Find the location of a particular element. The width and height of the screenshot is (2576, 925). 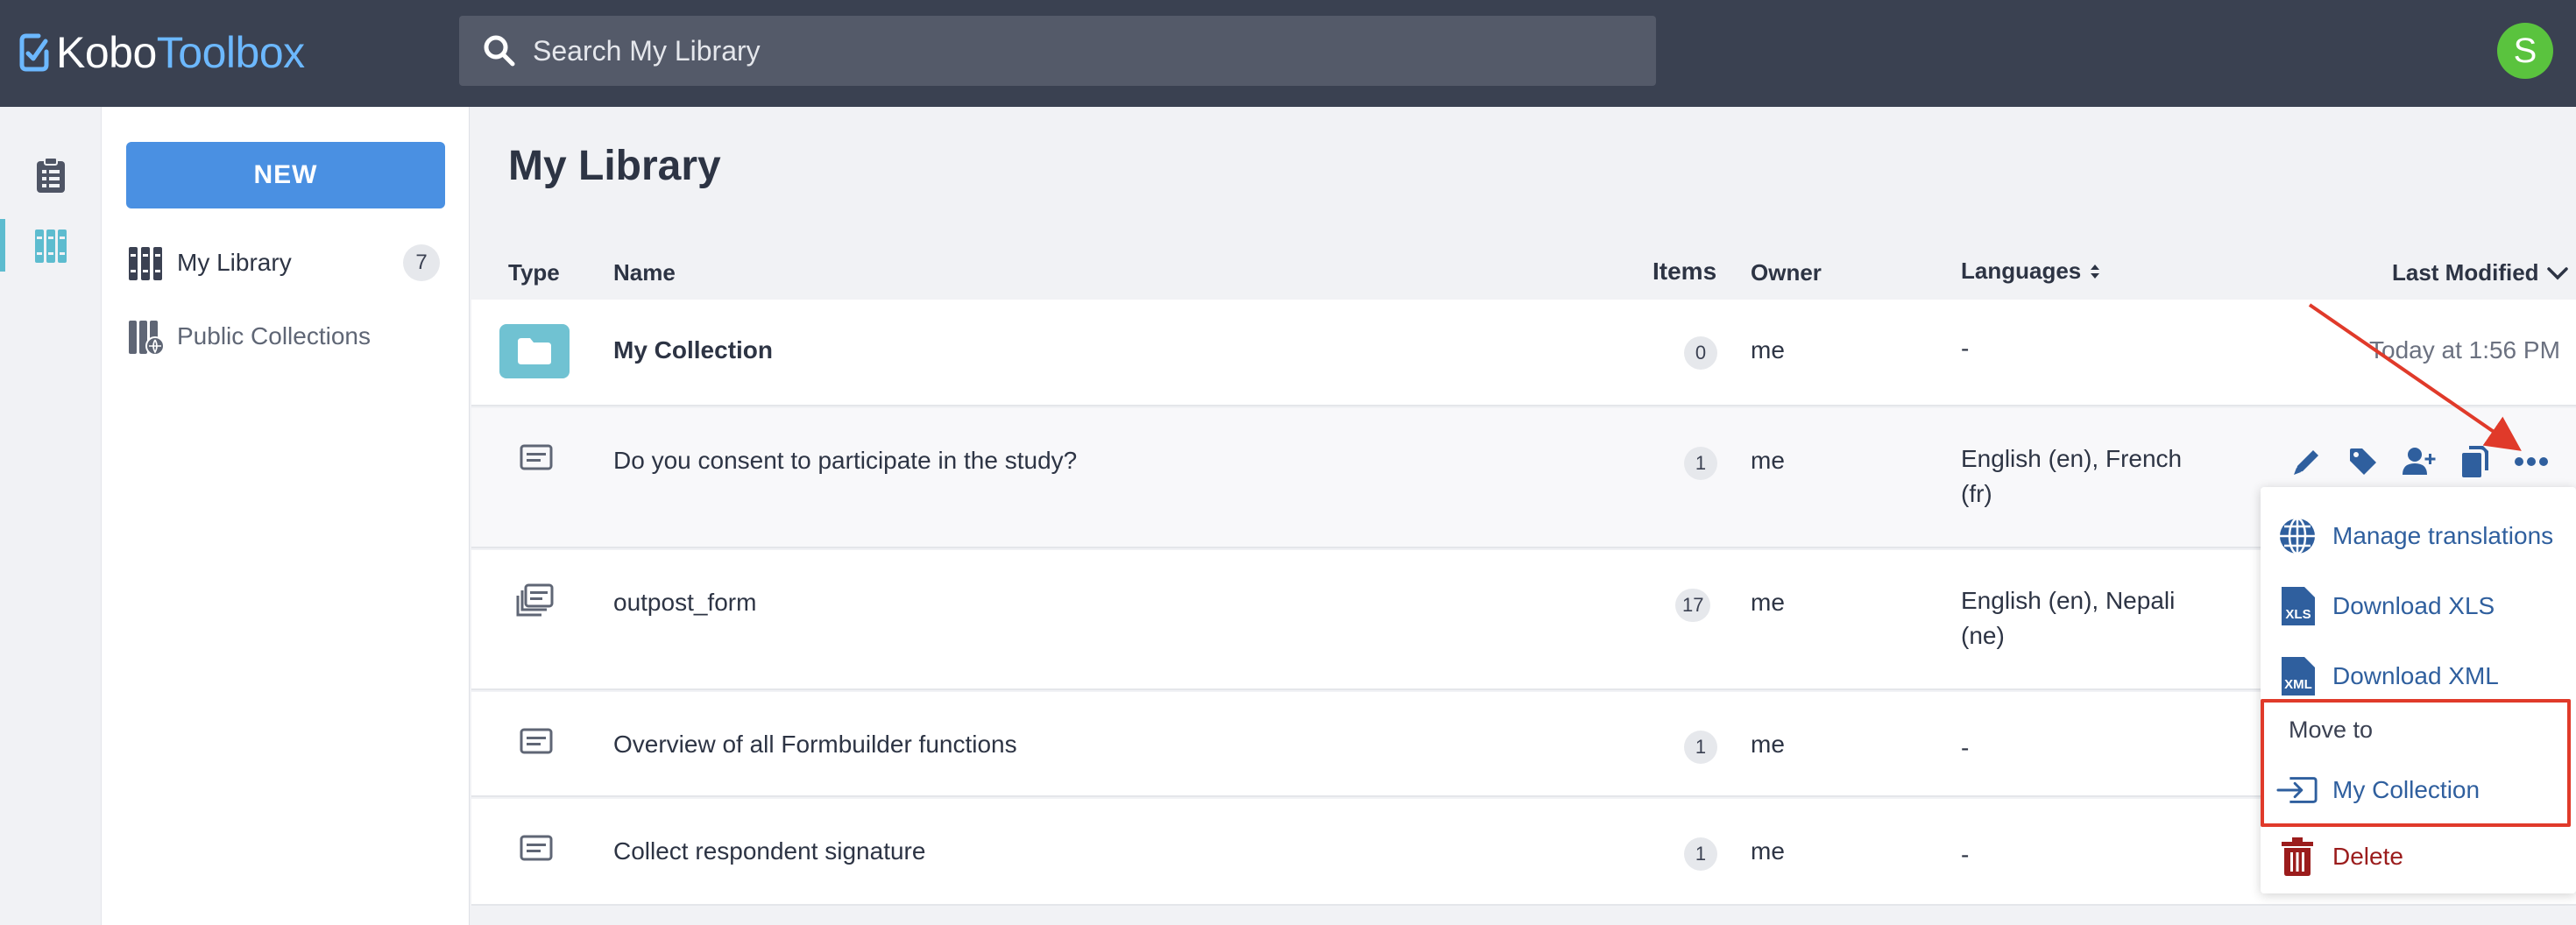

row-name: My Collection is located at coordinates (693, 350).